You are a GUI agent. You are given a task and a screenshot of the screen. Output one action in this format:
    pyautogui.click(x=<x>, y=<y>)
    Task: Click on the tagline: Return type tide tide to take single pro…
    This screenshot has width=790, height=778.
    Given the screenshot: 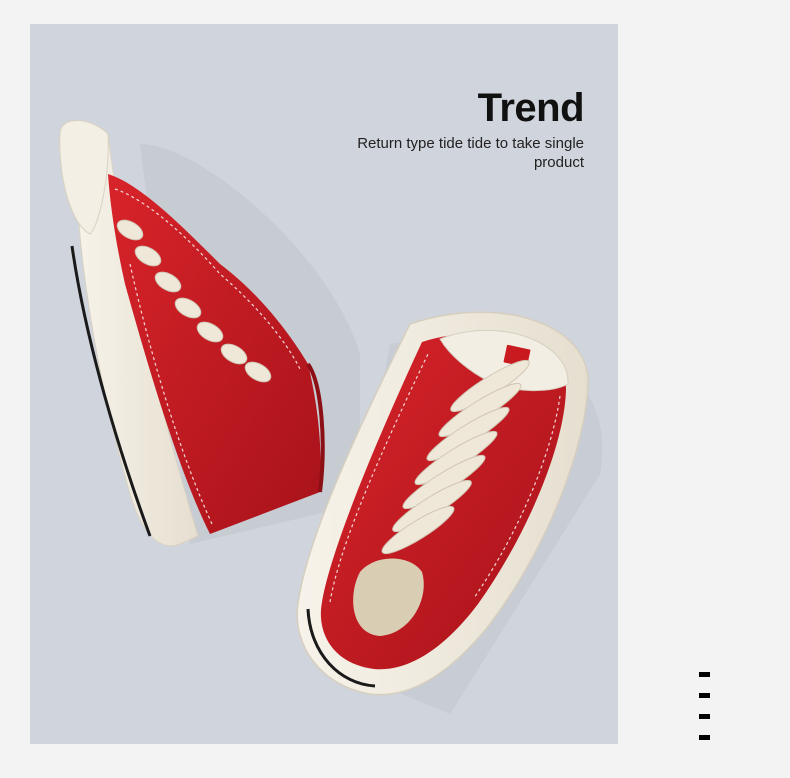 What is the action you would take?
    pyautogui.click(x=470, y=153)
    